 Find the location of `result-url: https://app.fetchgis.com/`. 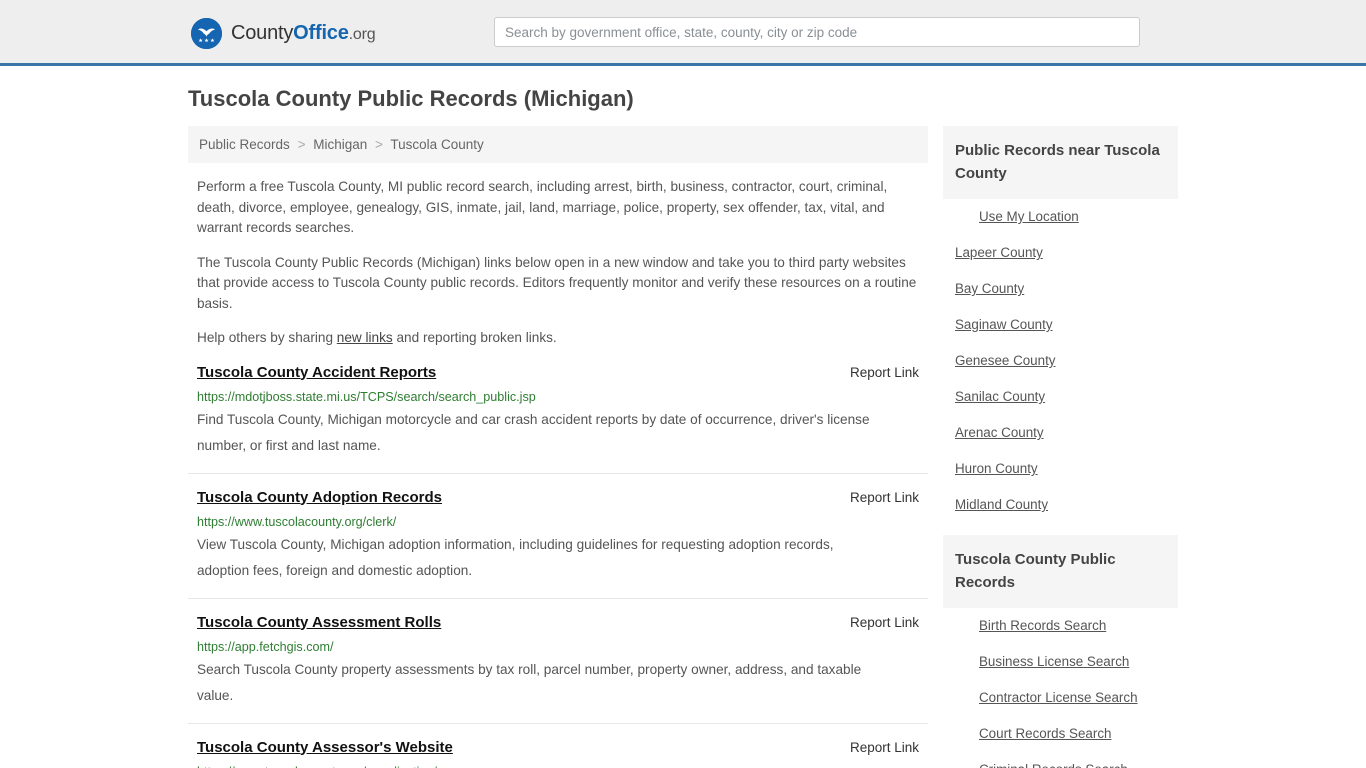

result-url: https://app.fetchgis.com/ is located at coordinates (562, 647).